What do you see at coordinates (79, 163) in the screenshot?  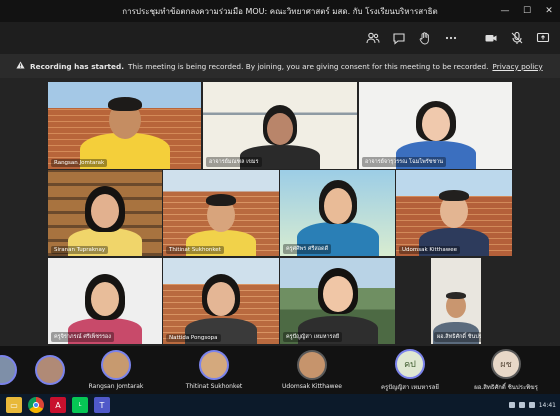 I see `participant-name-label: Rangsan Jomtarak` at bounding box center [79, 163].